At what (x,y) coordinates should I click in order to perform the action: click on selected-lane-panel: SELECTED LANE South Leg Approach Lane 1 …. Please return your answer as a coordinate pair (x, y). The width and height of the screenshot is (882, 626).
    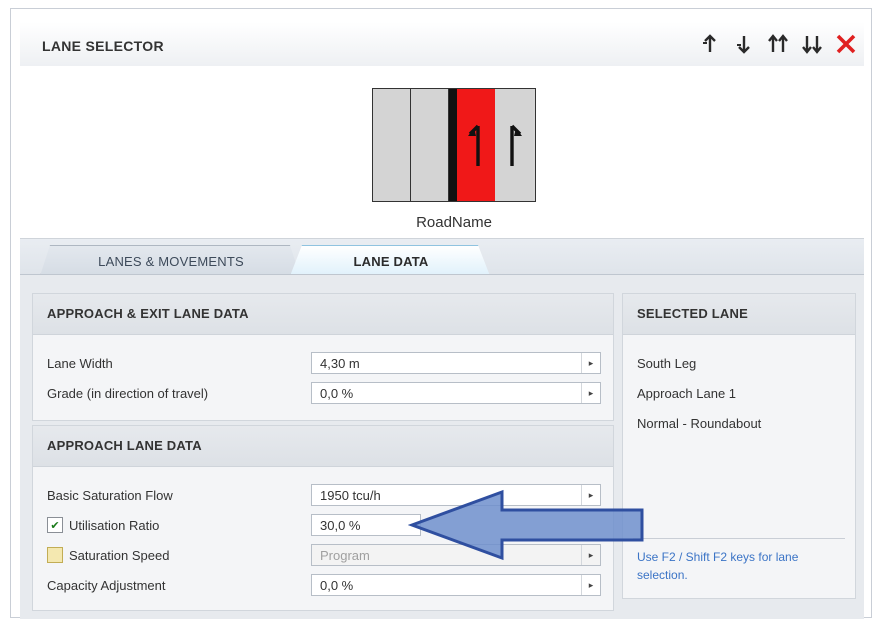
    Looking at the image, I should click on (739, 446).